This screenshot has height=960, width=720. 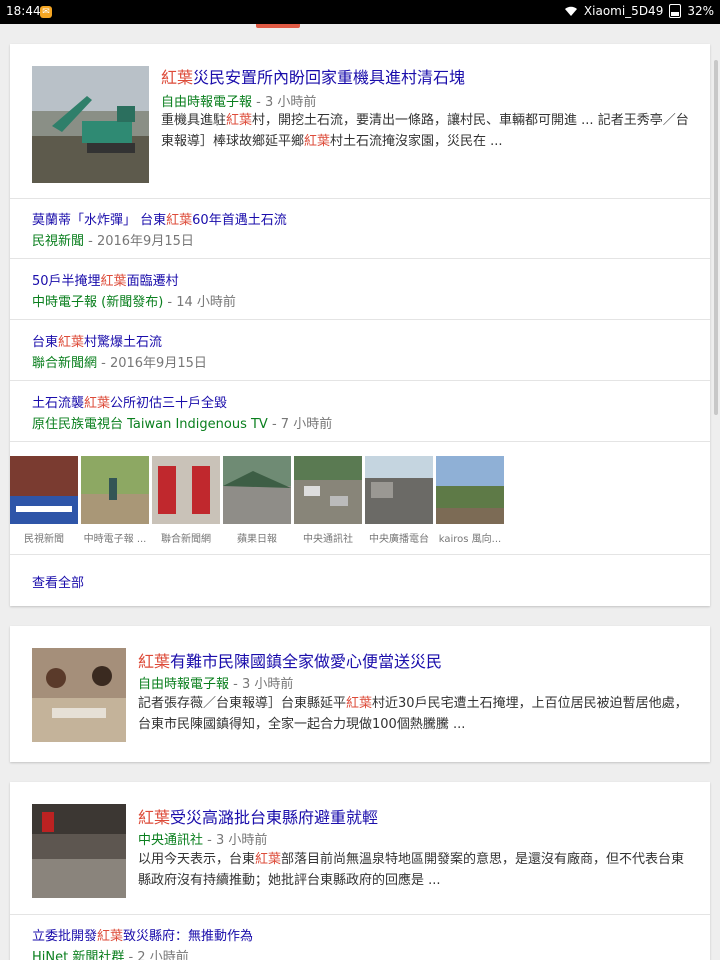 I want to click on status-bar: 18:44 ✉ Xiaomi_5D49 32%, so click(x=360, y=12).